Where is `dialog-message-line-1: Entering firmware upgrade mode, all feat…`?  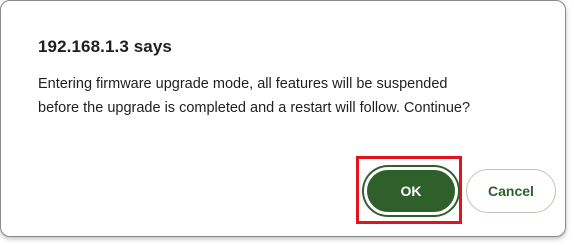
dialog-message-line-1: Entering firmware upgrade mode, all feat… is located at coordinates (243, 84).